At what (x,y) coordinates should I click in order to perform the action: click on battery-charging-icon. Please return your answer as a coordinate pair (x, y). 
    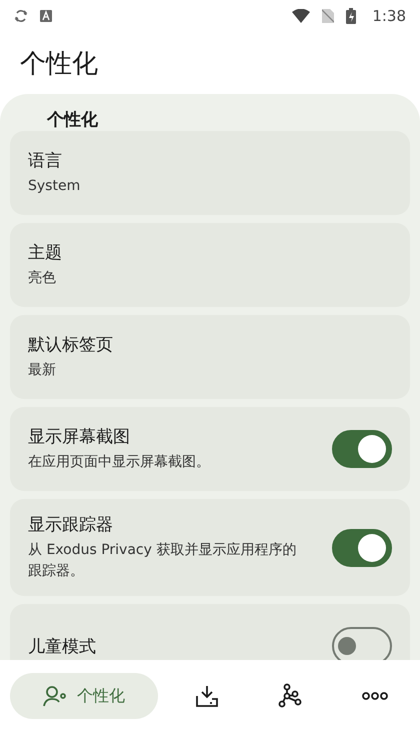
    Looking at the image, I should click on (351, 16).